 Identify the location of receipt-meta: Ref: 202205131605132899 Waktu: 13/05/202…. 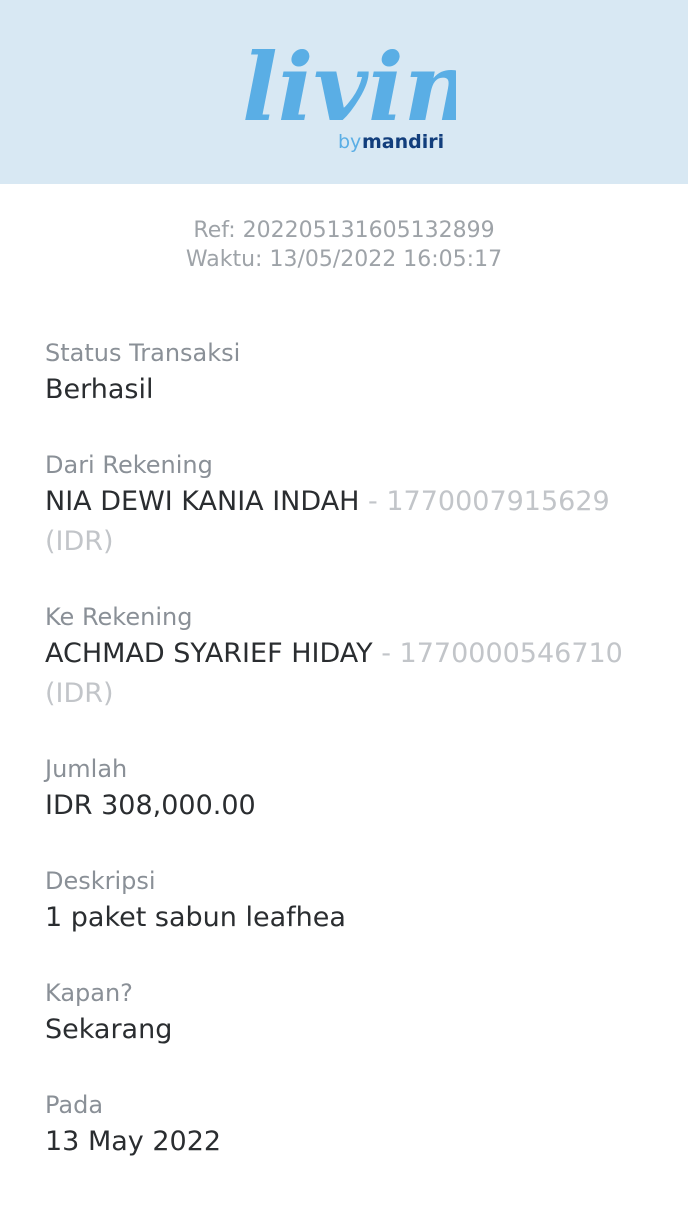
(344, 245).